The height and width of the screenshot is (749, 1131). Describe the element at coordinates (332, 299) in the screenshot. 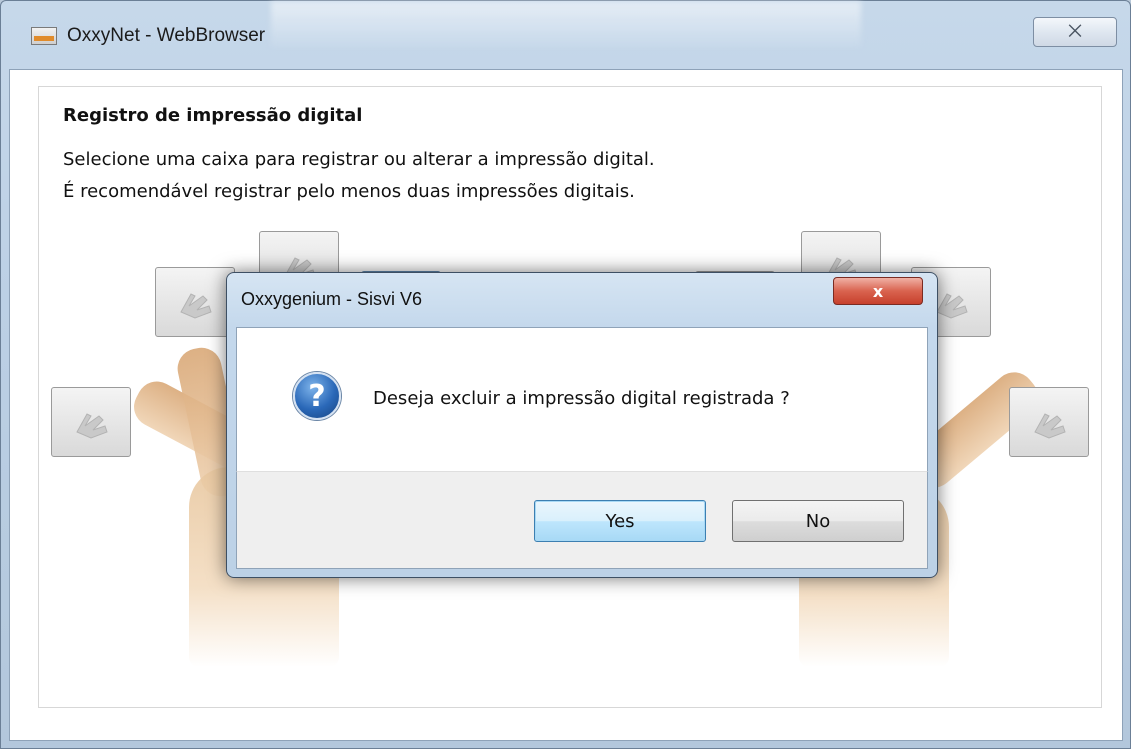

I see `dialog-title: Oxxygenium - Sisvi V6` at that location.